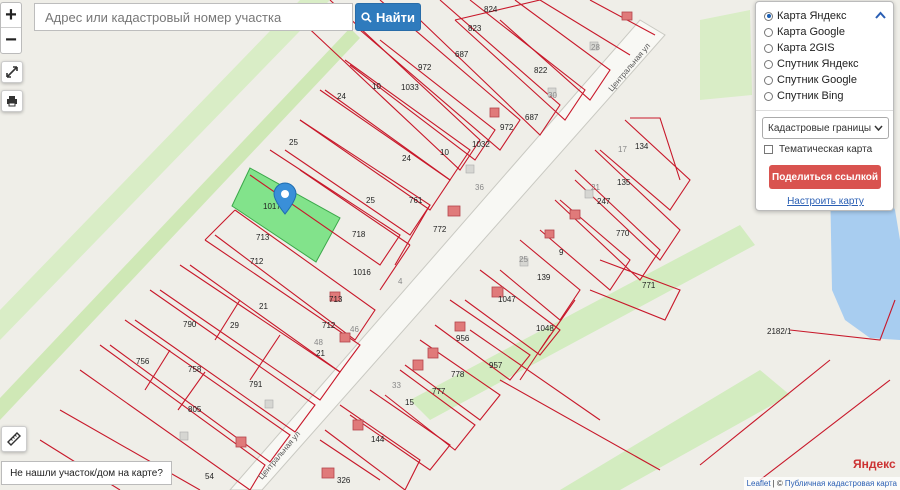 This screenshot has height=490, width=900. I want to click on layer-option-2gis-map: Карта 2GIS, so click(799, 48).